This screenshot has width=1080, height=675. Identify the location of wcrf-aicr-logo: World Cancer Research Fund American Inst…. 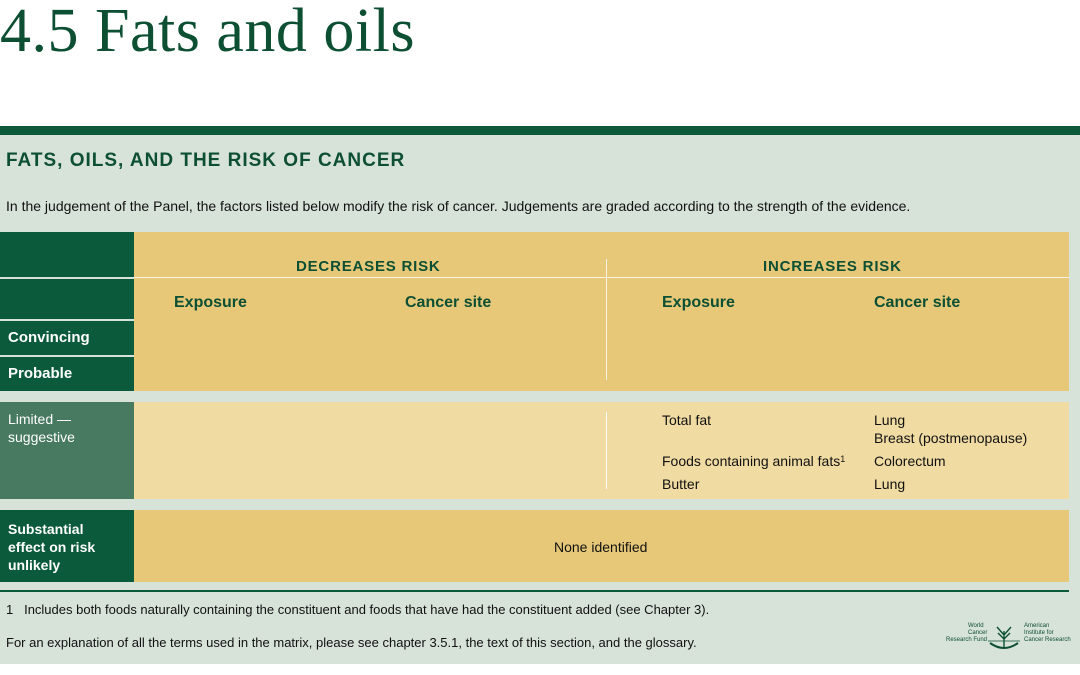
(1008, 639).